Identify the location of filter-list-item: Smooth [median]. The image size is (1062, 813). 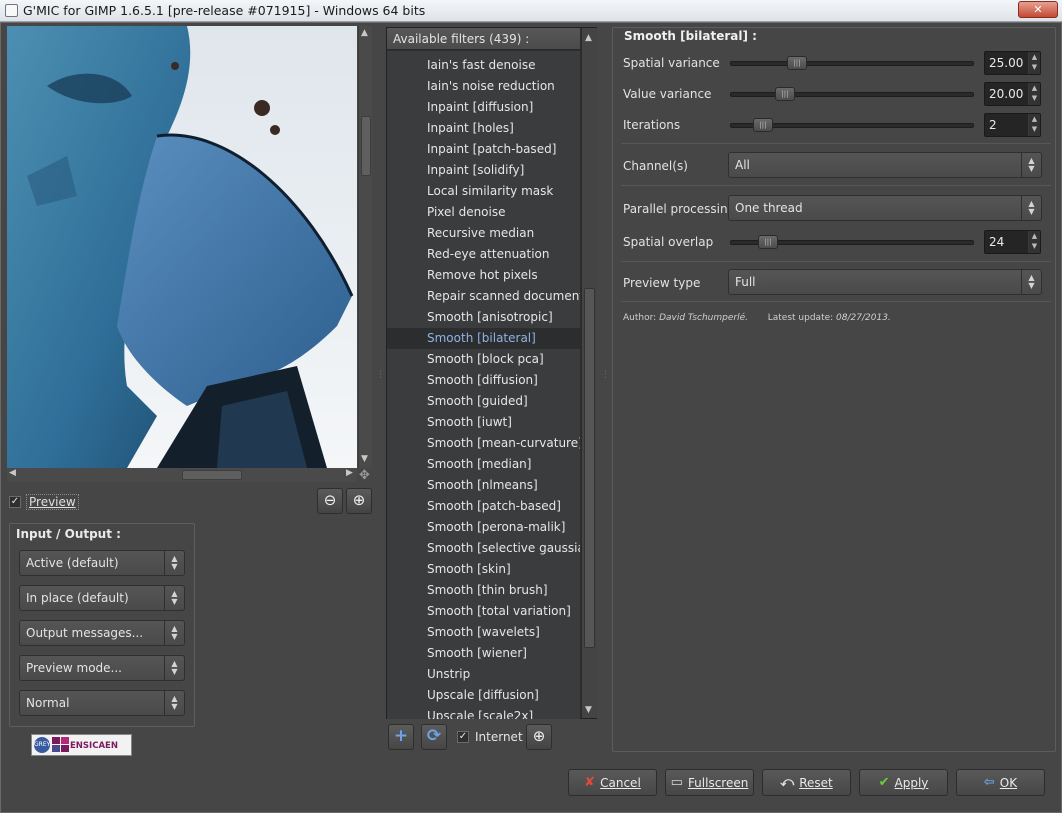
(483, 464).